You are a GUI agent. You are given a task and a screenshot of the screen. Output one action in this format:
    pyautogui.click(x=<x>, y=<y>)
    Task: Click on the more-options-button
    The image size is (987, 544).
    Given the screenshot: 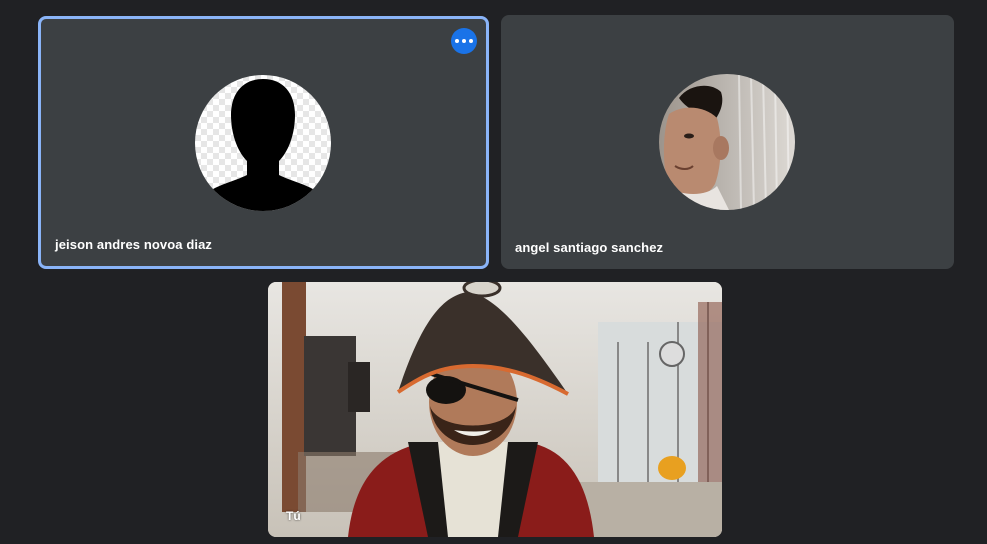 What is the action you would take?
    pyautogui.click(x=464, y=41)
    